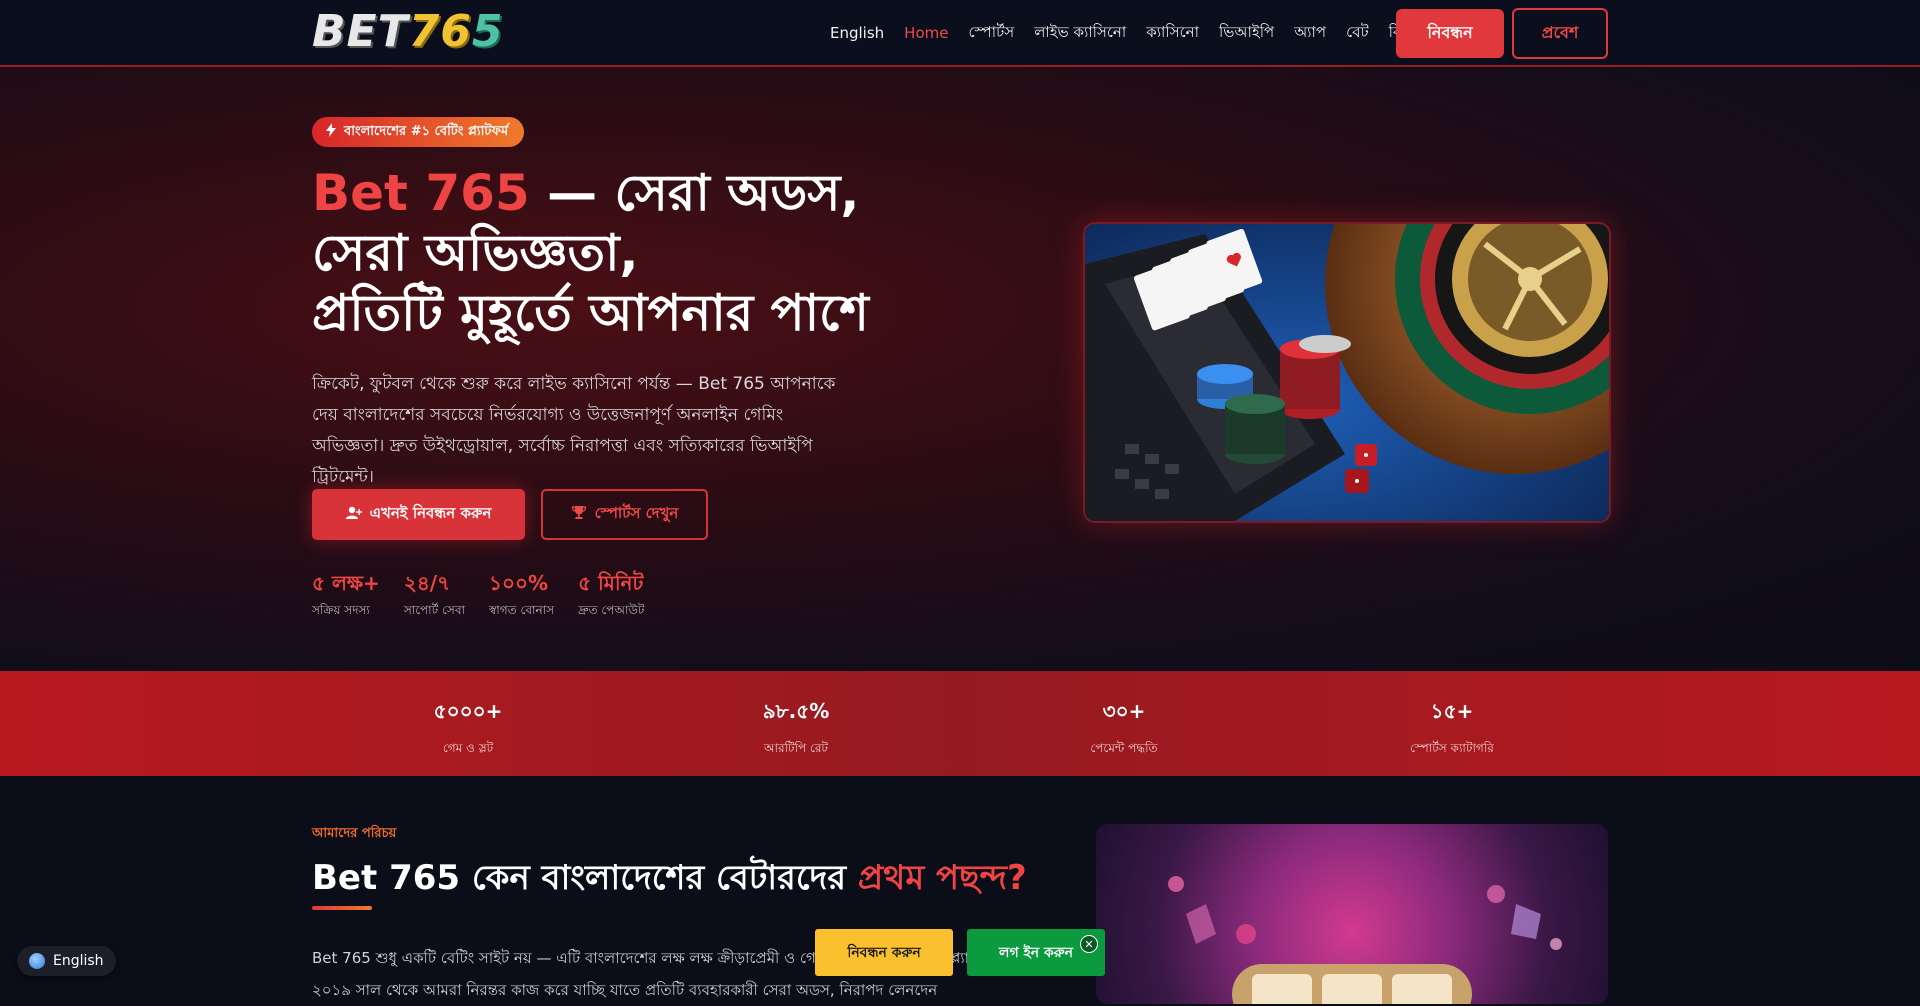 This screenshot has height=1006, width=1920. Describe the element at coordinates (78, 961) in the screenshot. I see `language-label: English` at that location.